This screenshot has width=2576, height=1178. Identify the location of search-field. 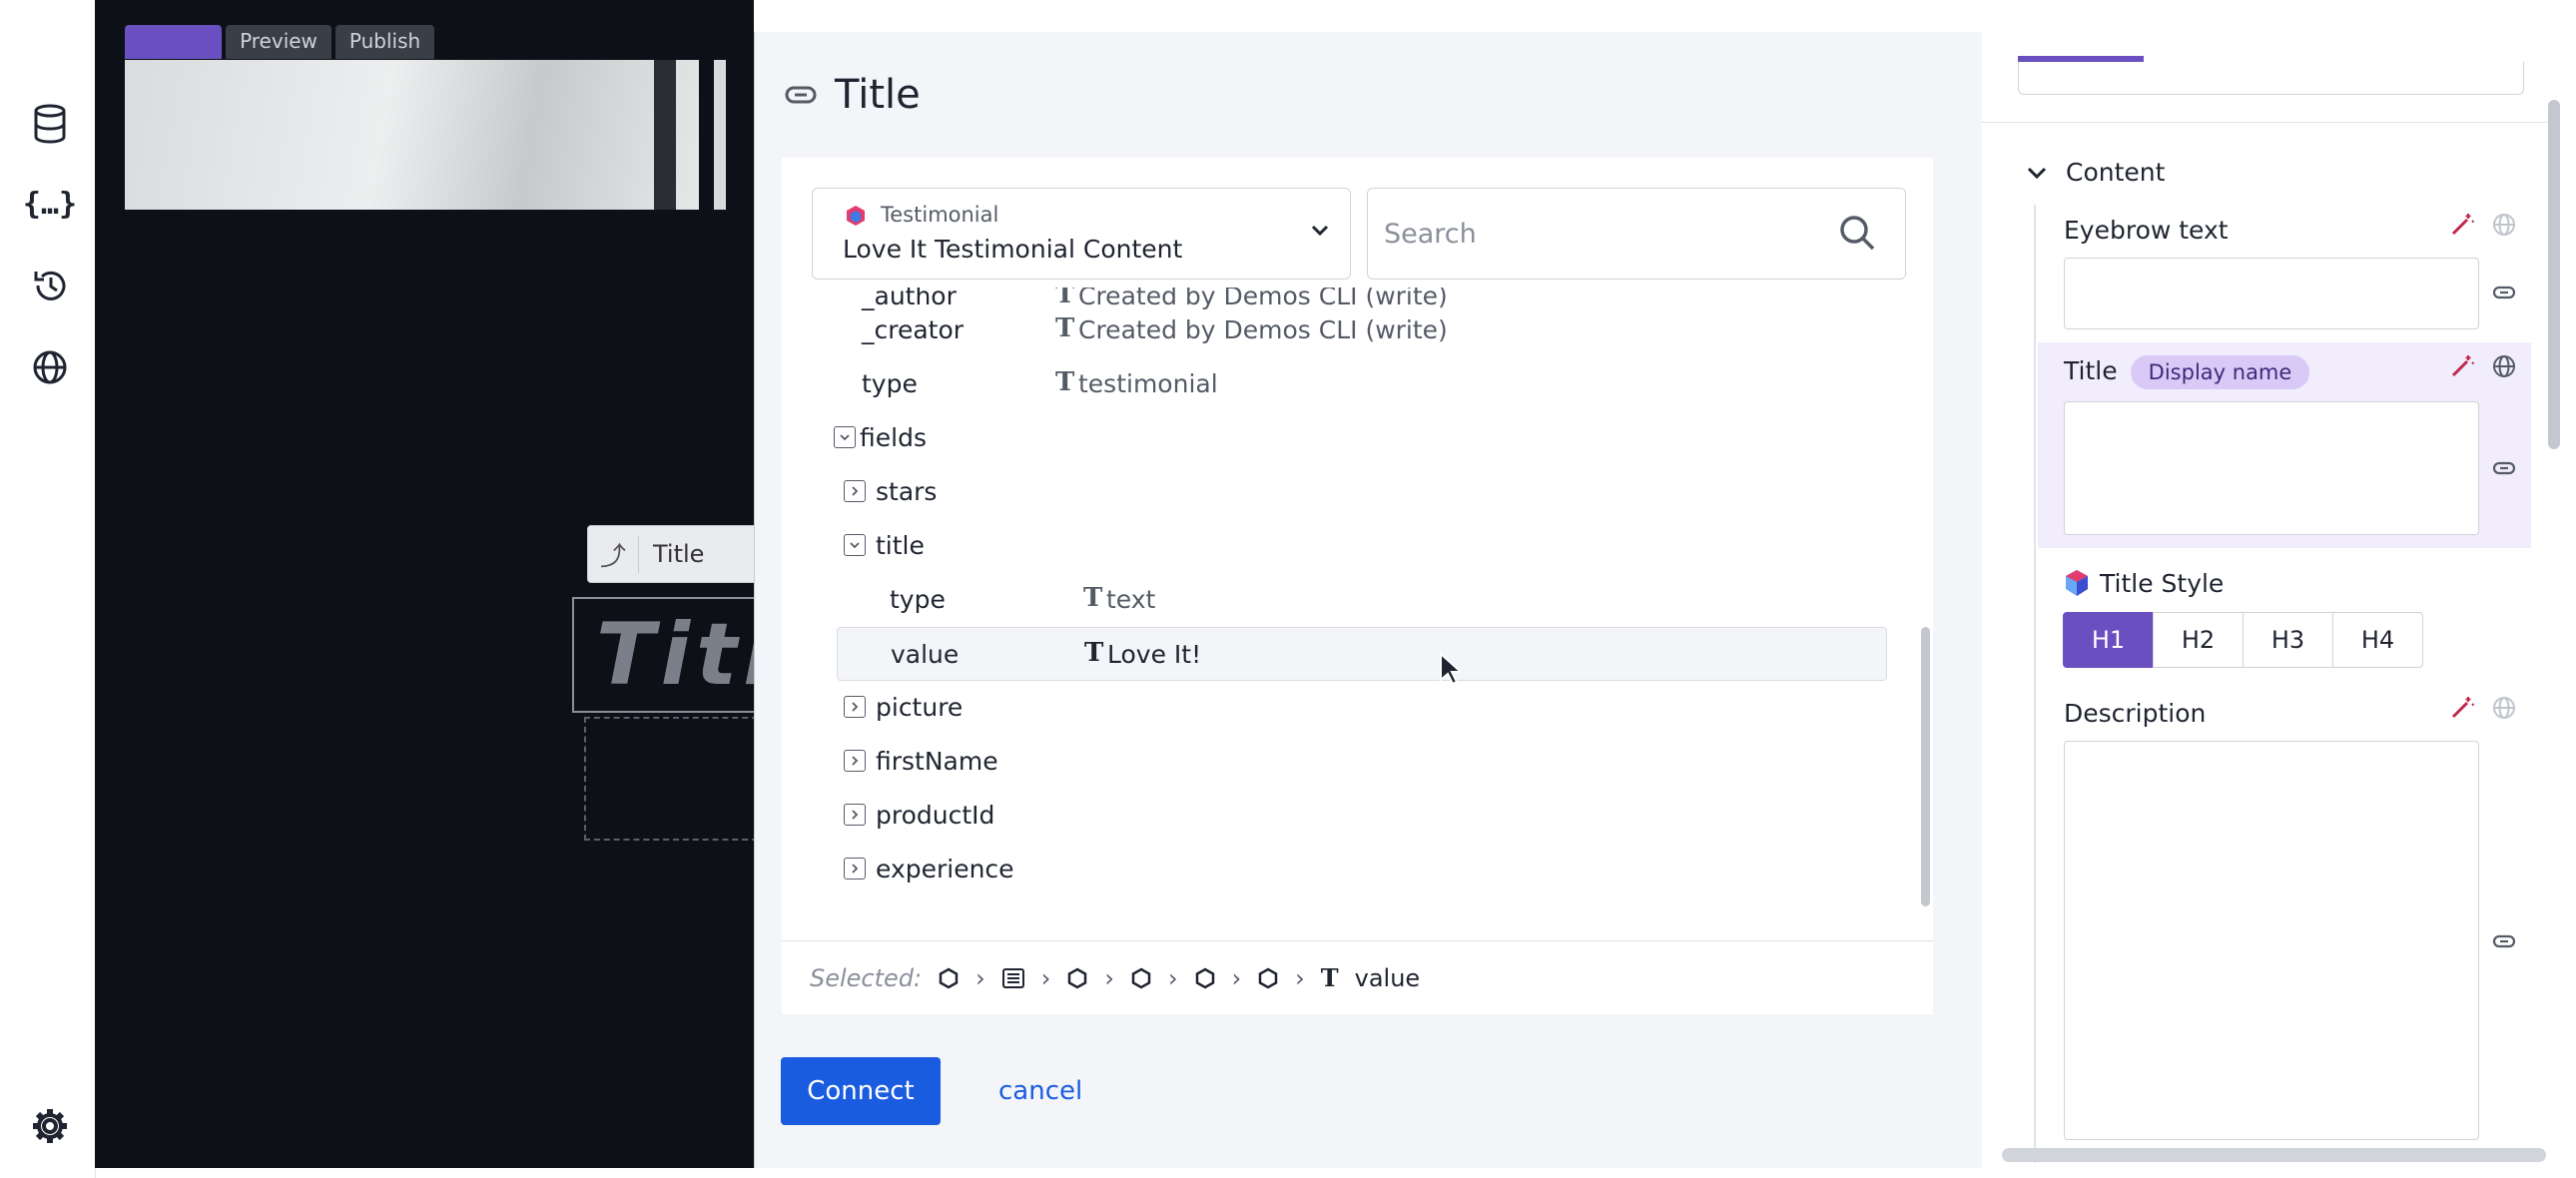
(1636, 234).